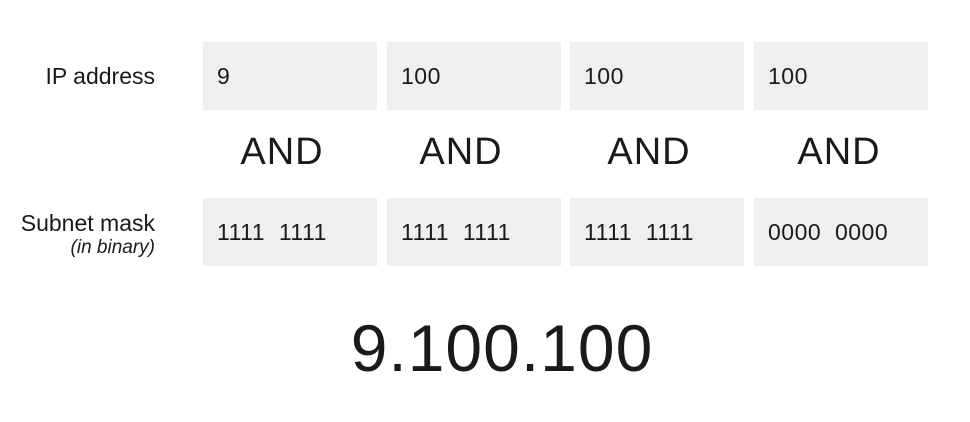  I want to click on and-operator-1: AND, so click(282, 152).